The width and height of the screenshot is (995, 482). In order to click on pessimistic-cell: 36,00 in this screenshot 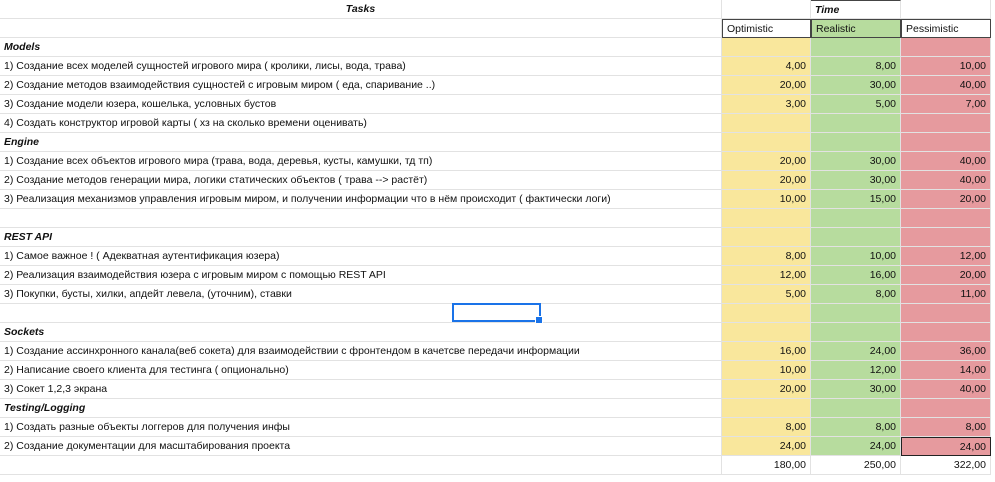, I will do `click(946, 351)`.